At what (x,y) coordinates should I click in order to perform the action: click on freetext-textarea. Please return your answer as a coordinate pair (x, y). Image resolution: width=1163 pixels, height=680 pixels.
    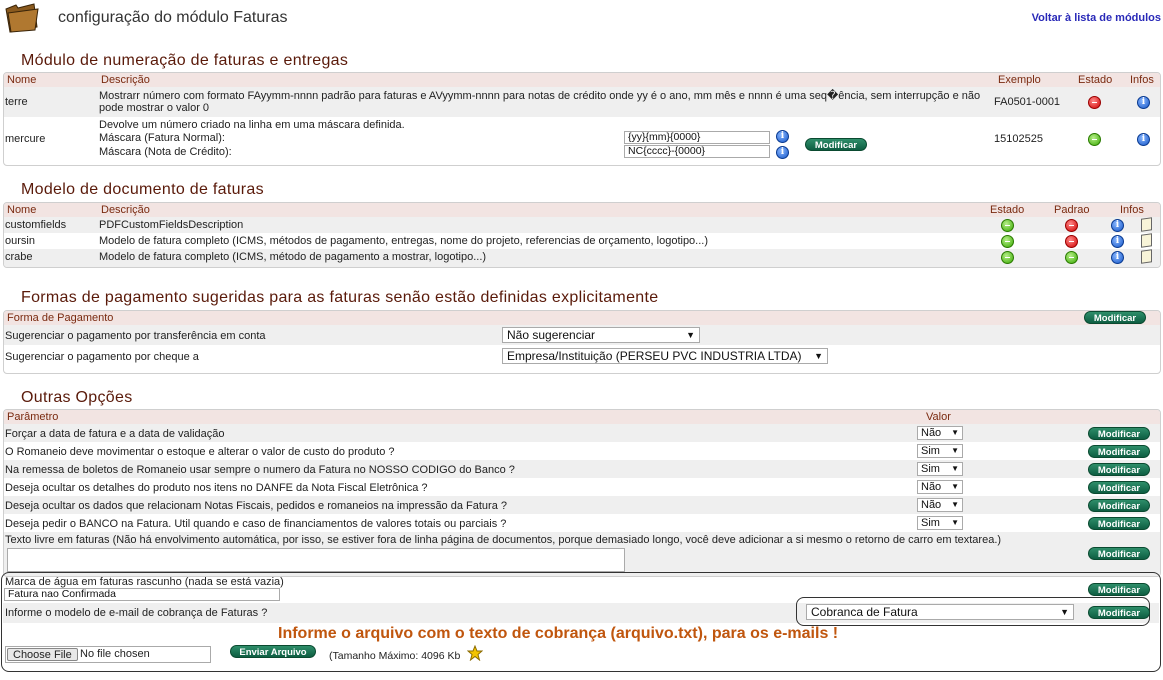
    Looking at the image, I should click on (316, 560).